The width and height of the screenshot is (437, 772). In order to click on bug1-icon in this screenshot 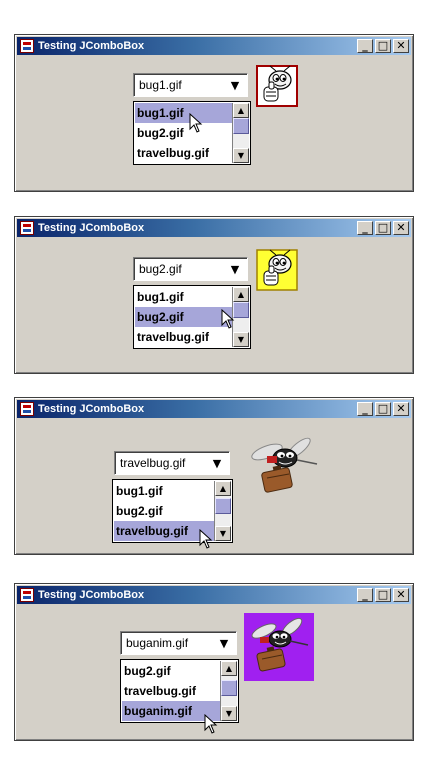, I will do `click(277, 86)`.